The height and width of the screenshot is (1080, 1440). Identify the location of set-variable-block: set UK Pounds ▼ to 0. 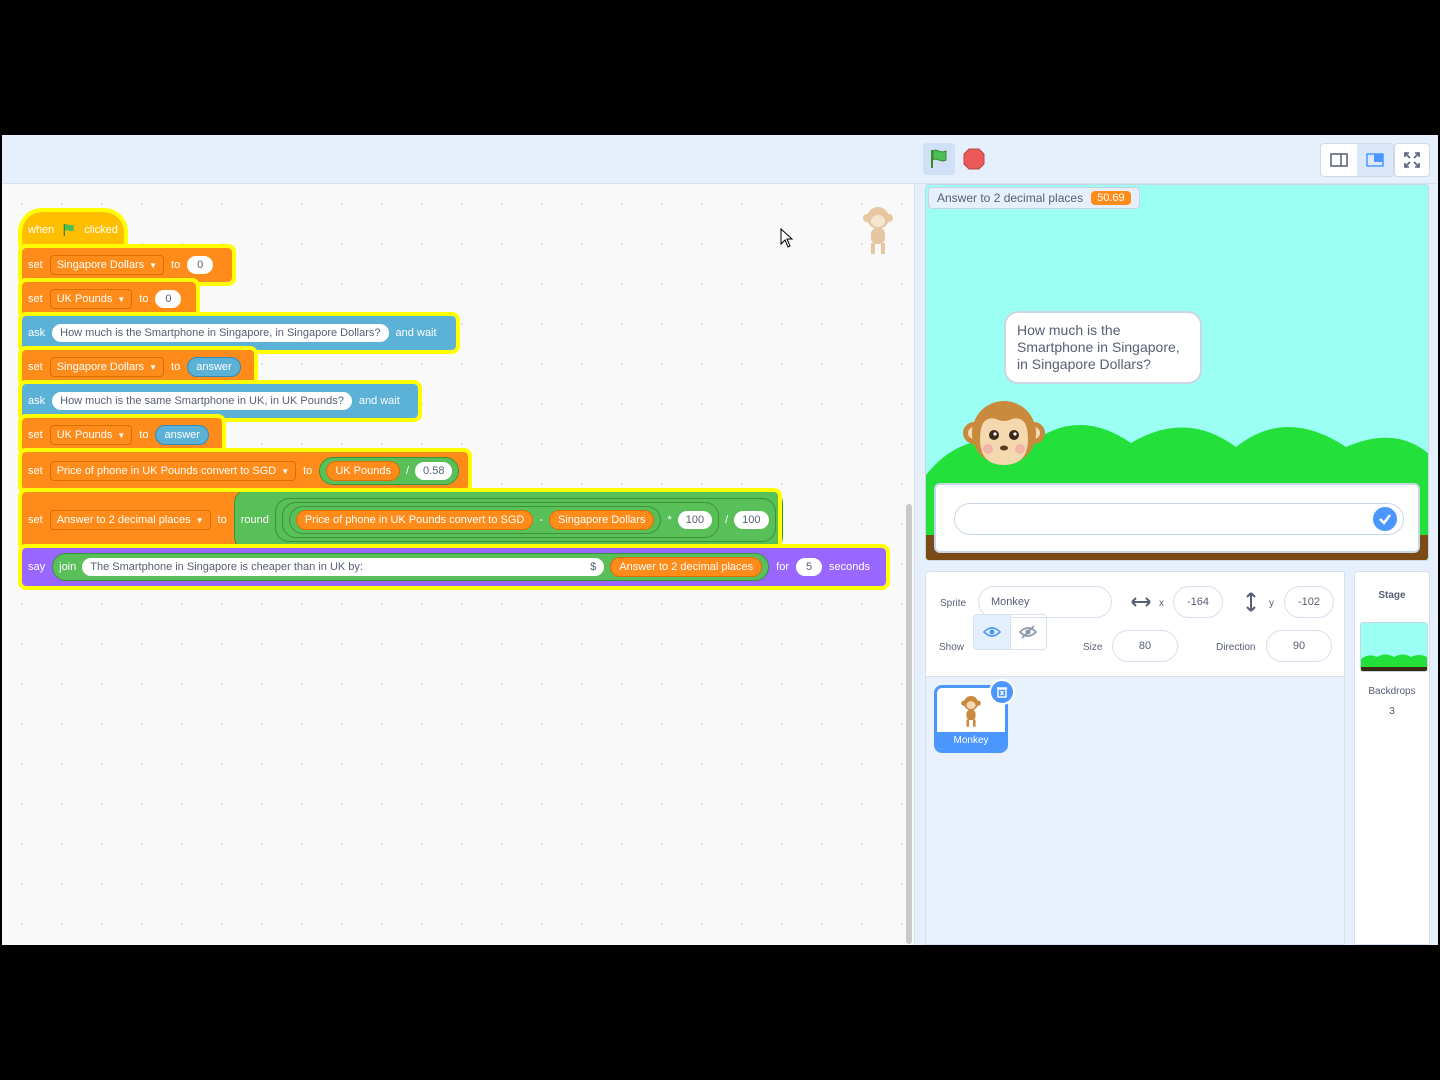
(109, 299).